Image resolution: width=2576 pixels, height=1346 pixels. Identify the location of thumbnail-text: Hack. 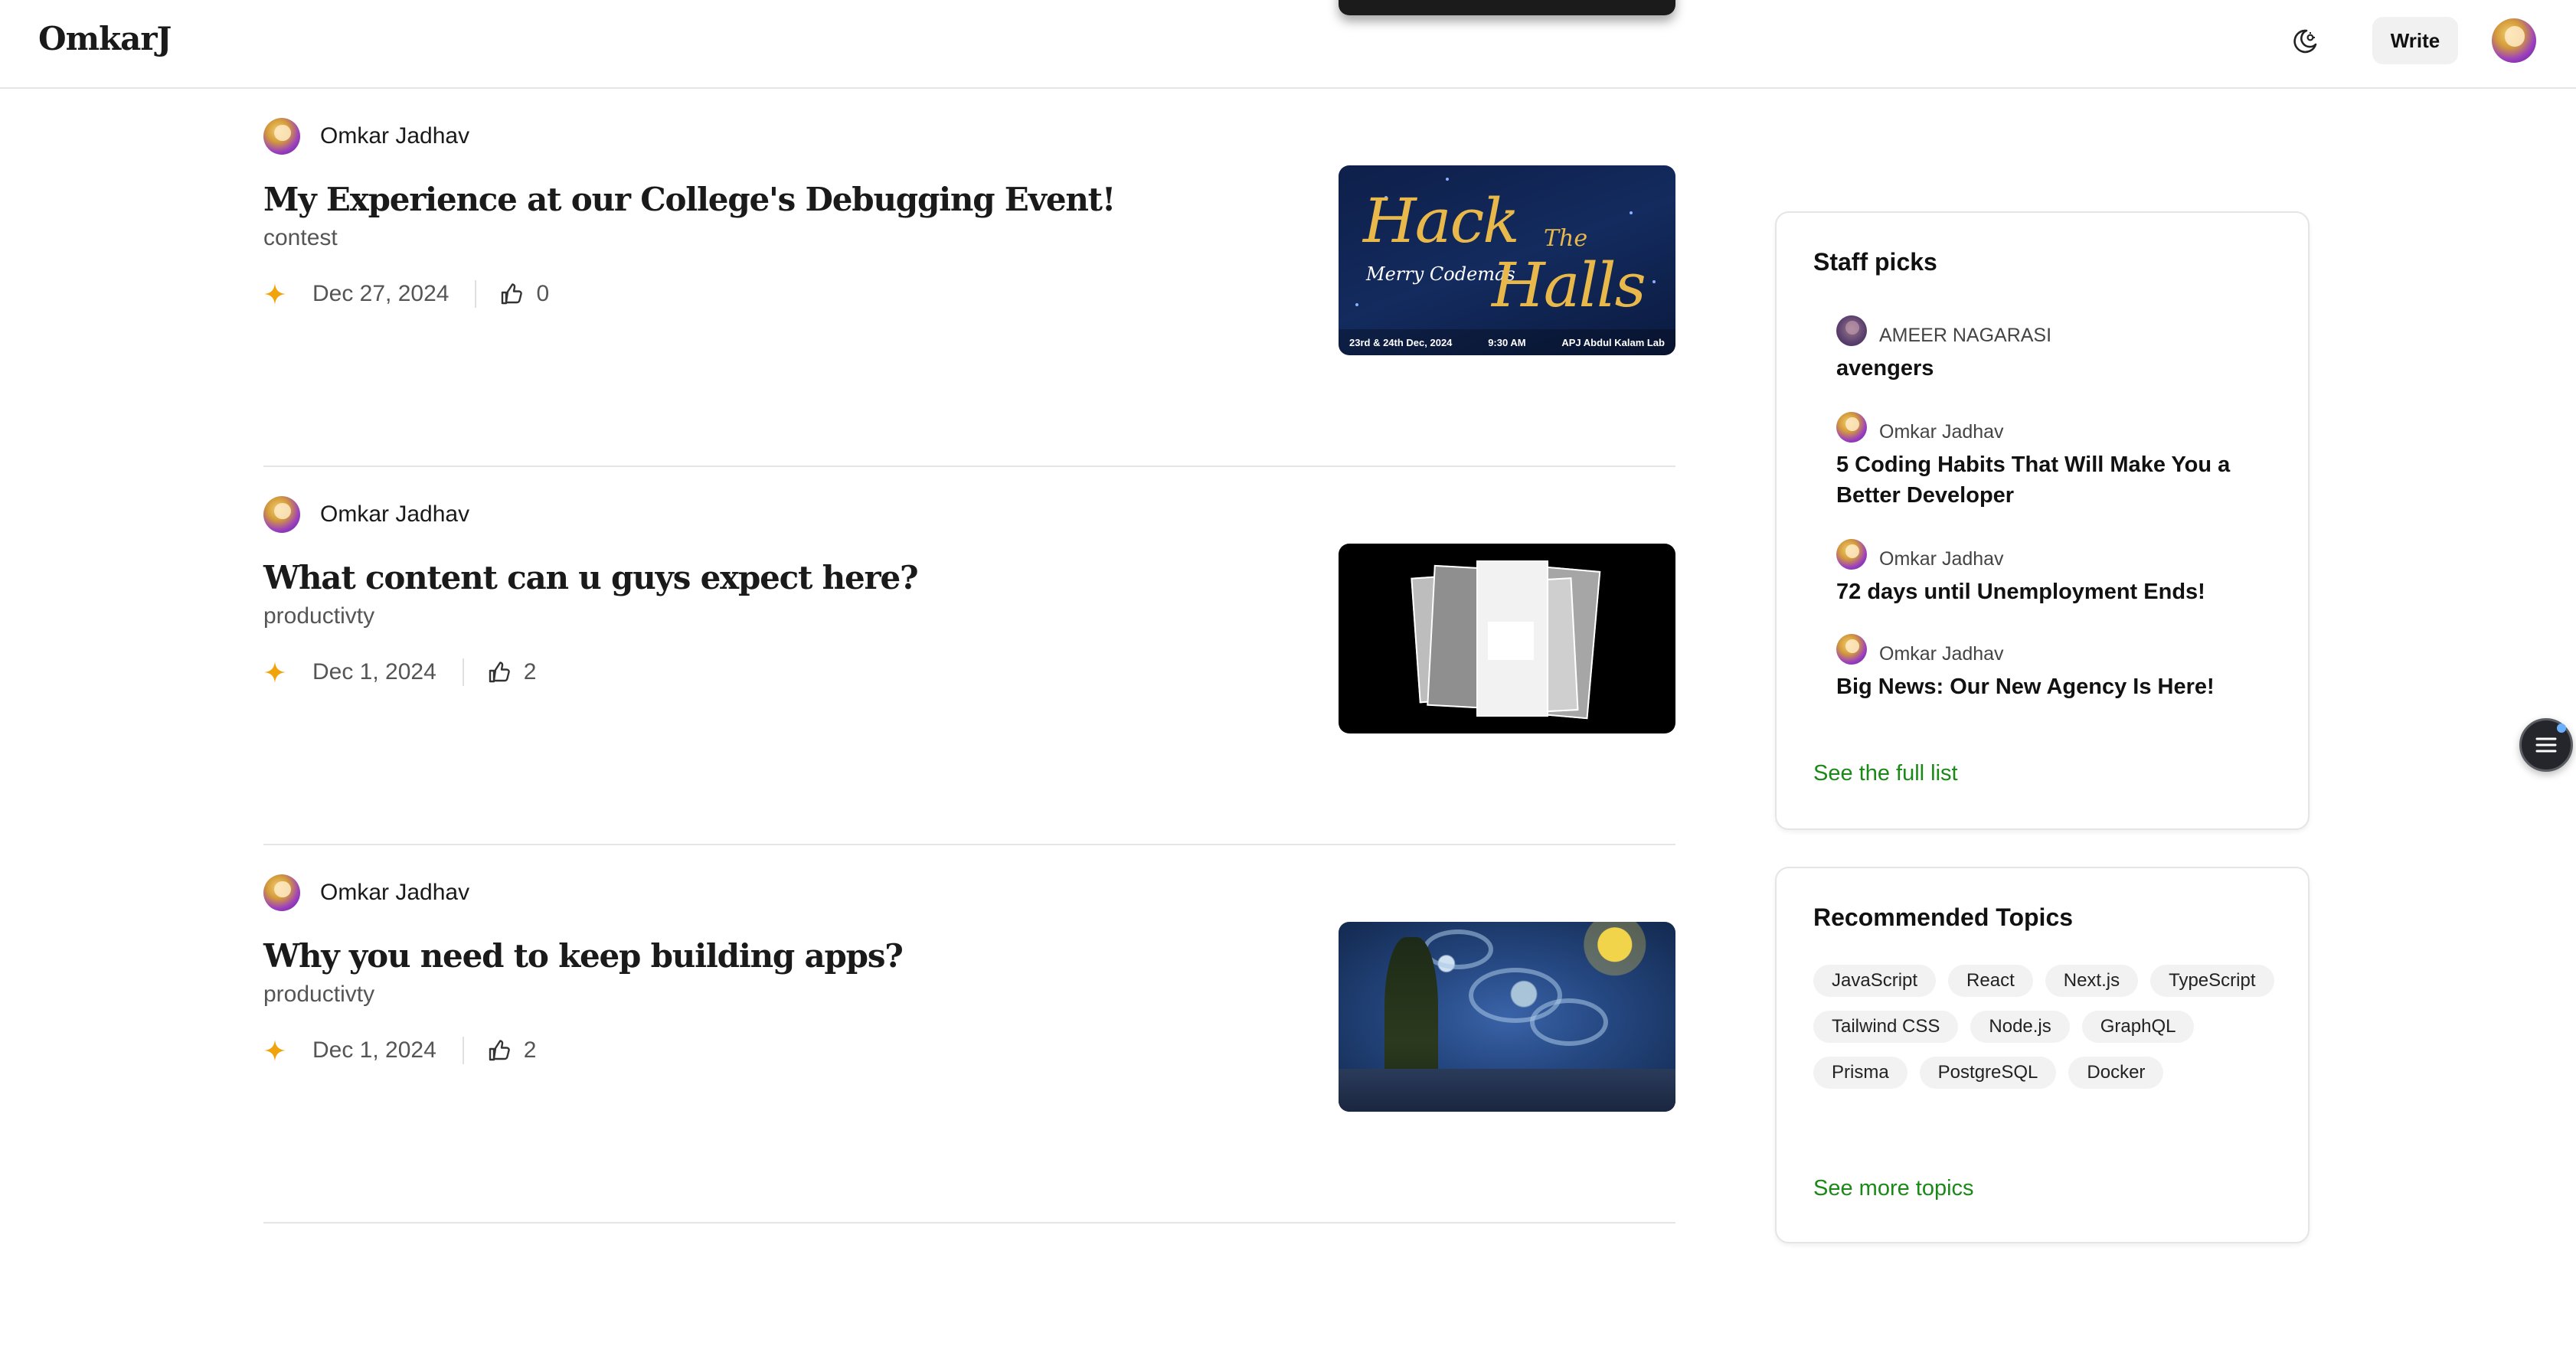
(1441, 220).